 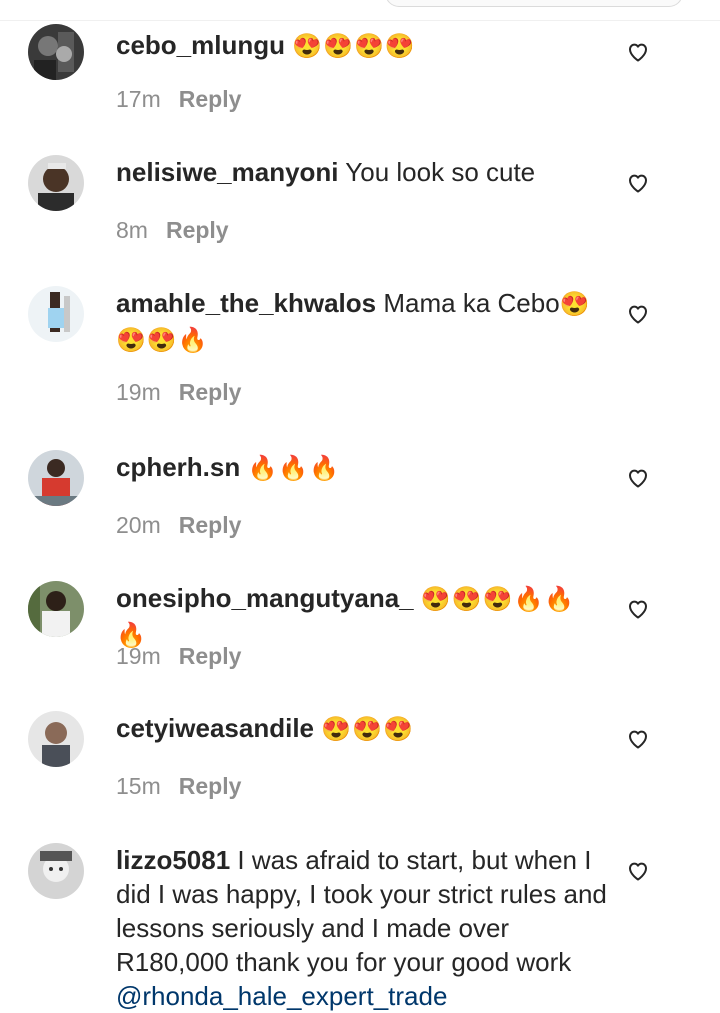 What do you see at coordinates (265, 598) in the screenshot?
I see `comment-username: onesipho_mangutyana_` at bounding box center [265, 598].